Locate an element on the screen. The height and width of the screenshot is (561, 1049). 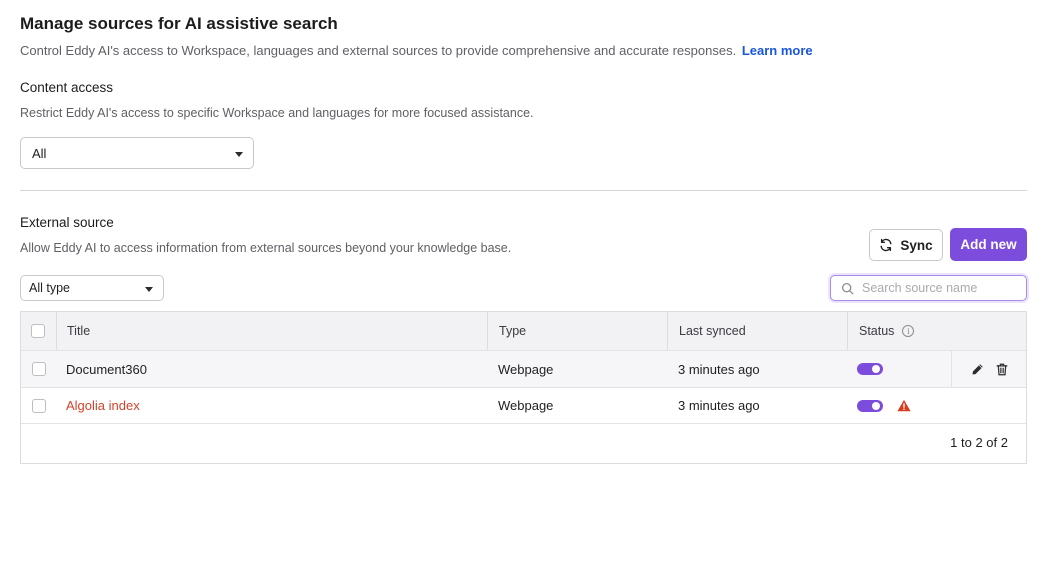
search-box is located at coordinates (928, 288).